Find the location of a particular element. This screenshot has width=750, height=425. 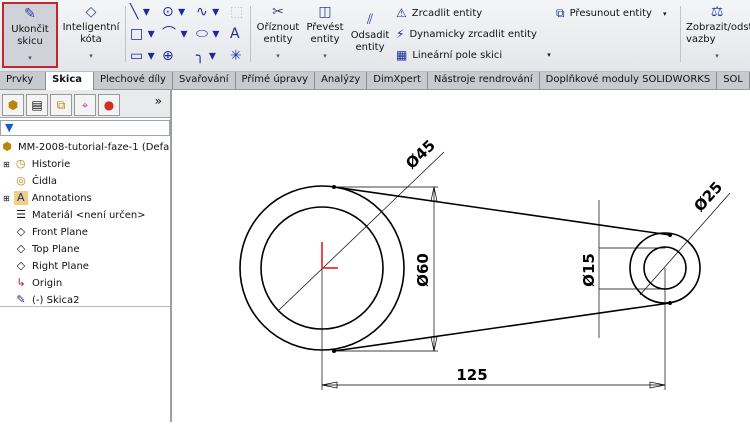

offset-entities-button: ⫽ Odsadit entity is located at coordinates (370, 42).